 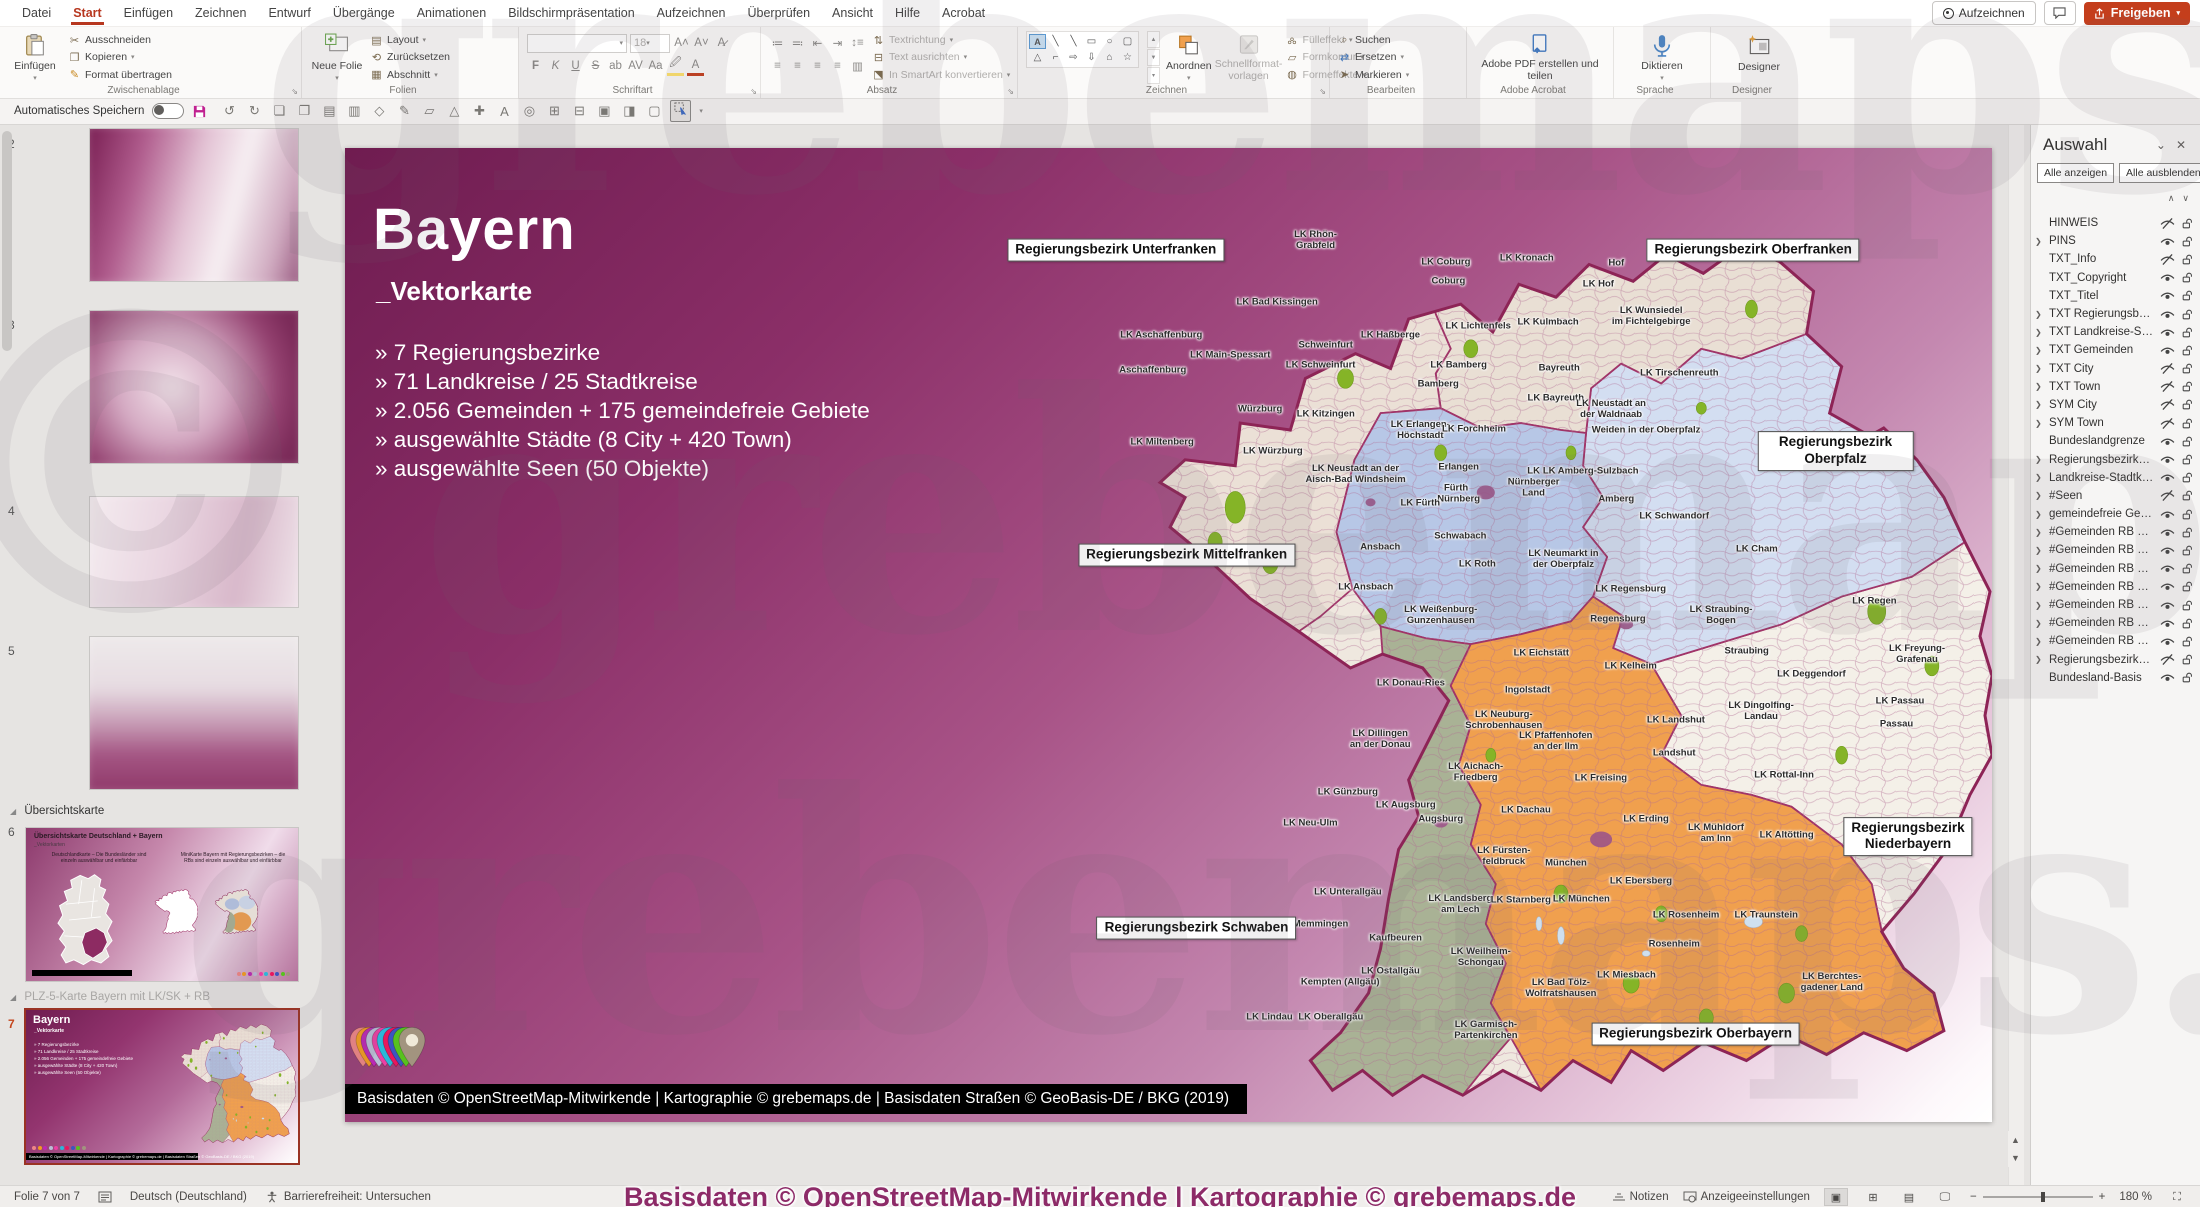 I want to click on layer-row: ❯ PINS, so click(x=2115, y=241).